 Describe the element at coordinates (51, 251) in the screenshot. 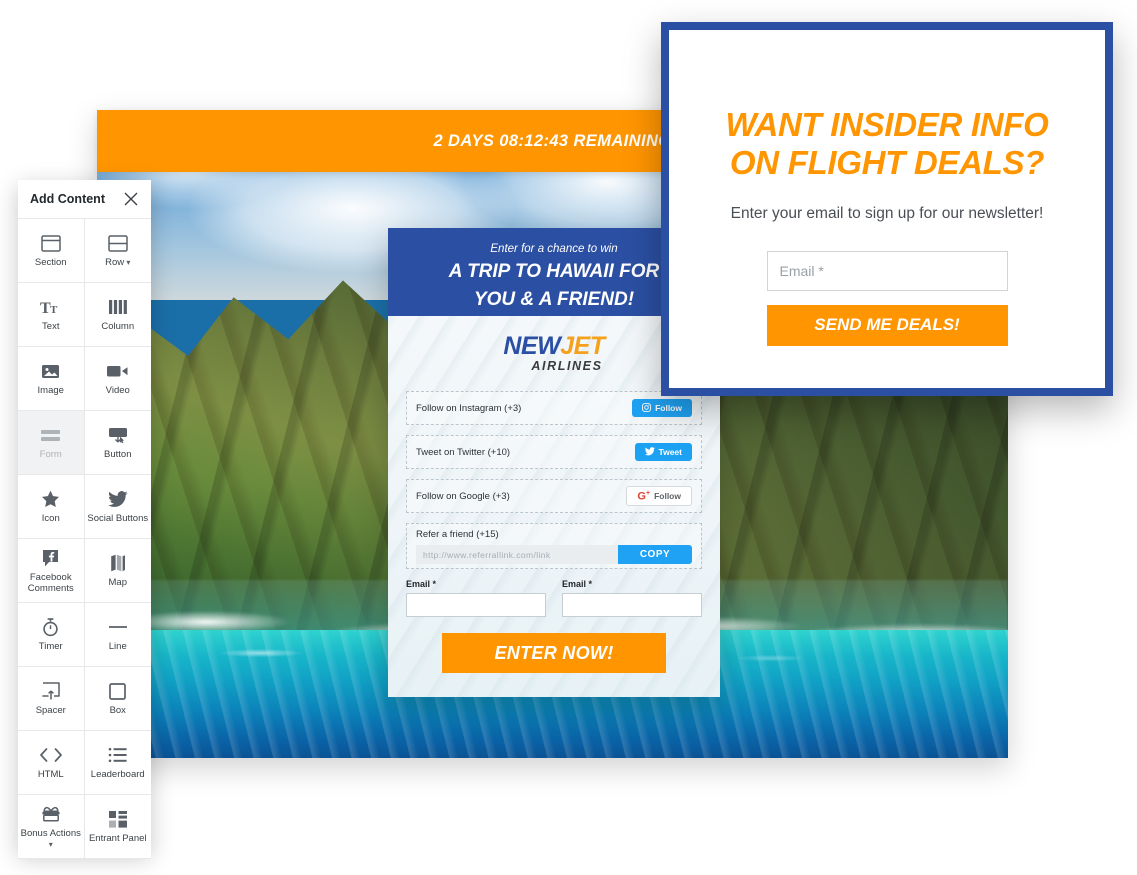

I see `add-content-item-section: Section` at that location.